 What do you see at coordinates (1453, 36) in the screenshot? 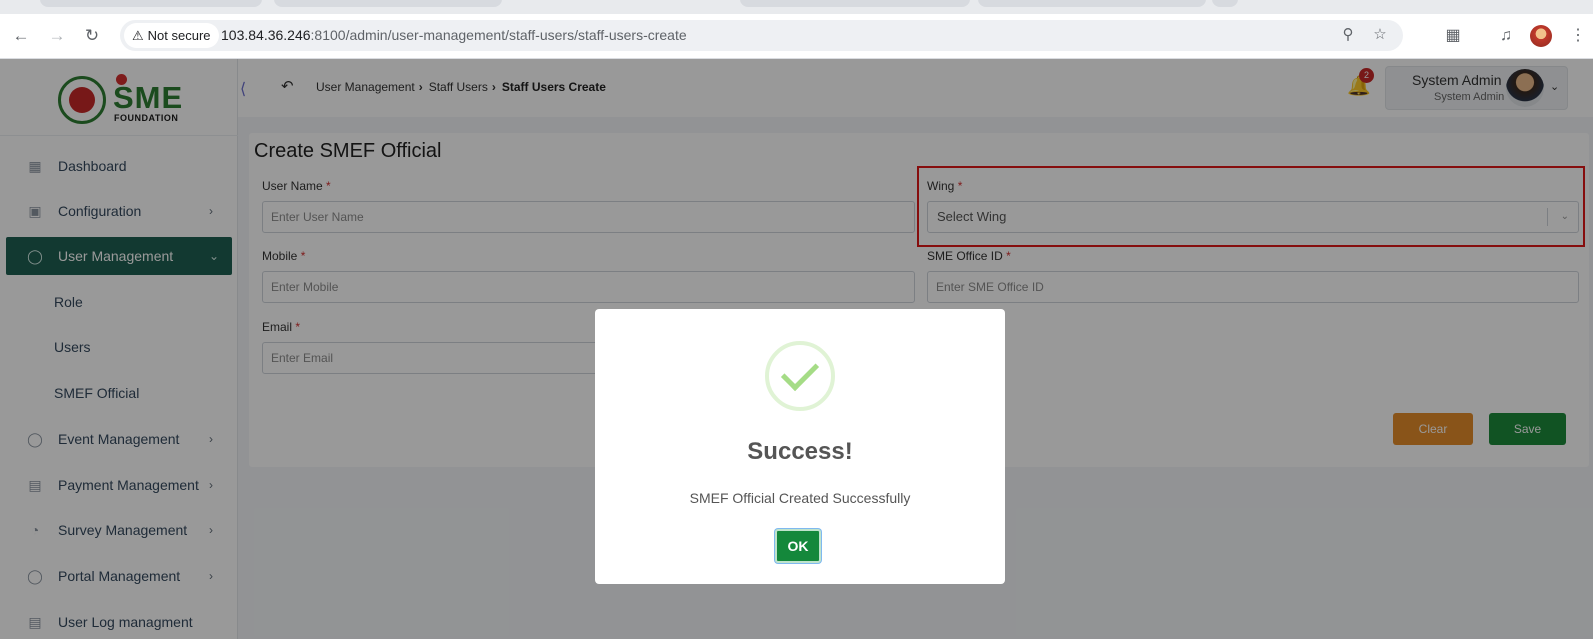
I see `extensions-icon: ▦` at bounding box center [1453, 36].